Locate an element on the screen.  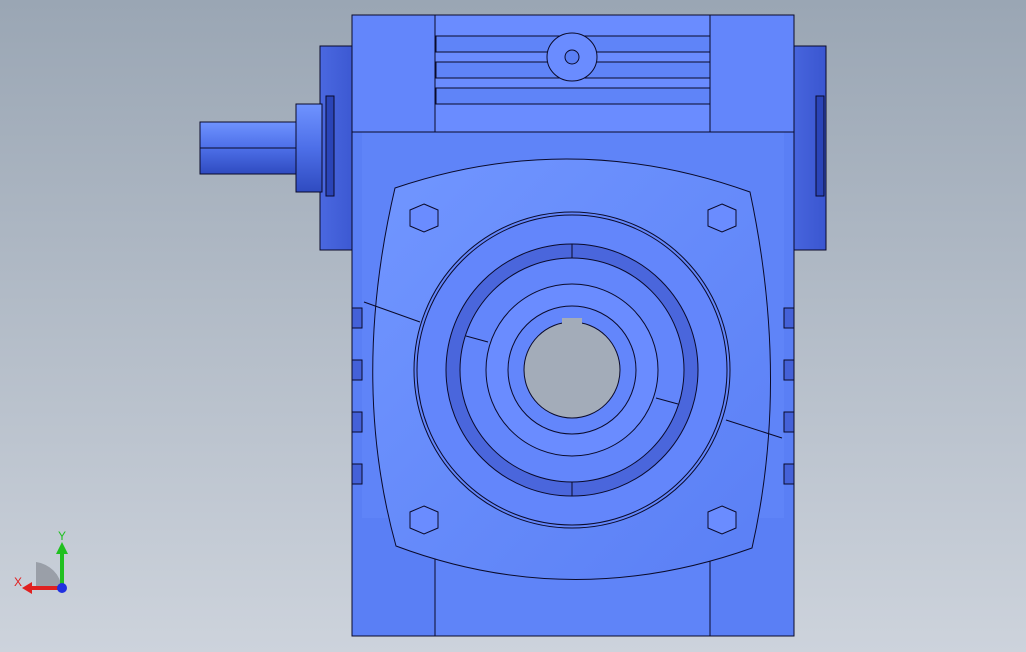
y-axis-arrowhead-icon is located at coordinates (62, 548).